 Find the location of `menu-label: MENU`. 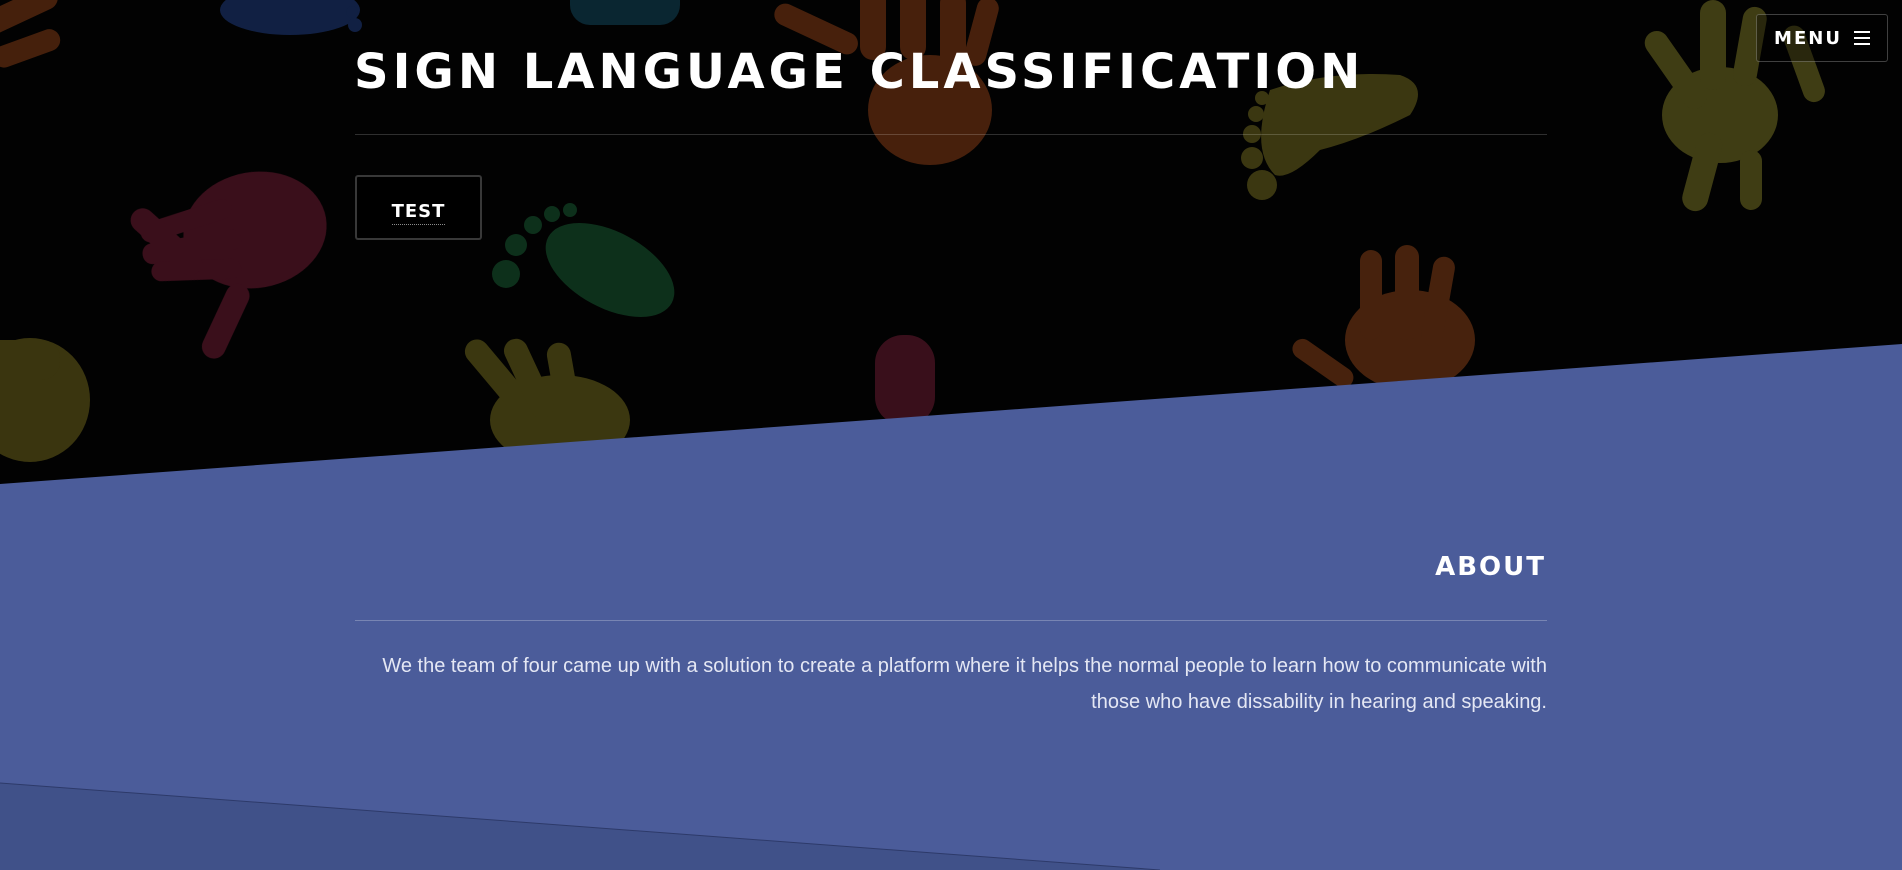

menu-label: MENU is located at coordinates (1808, 38).